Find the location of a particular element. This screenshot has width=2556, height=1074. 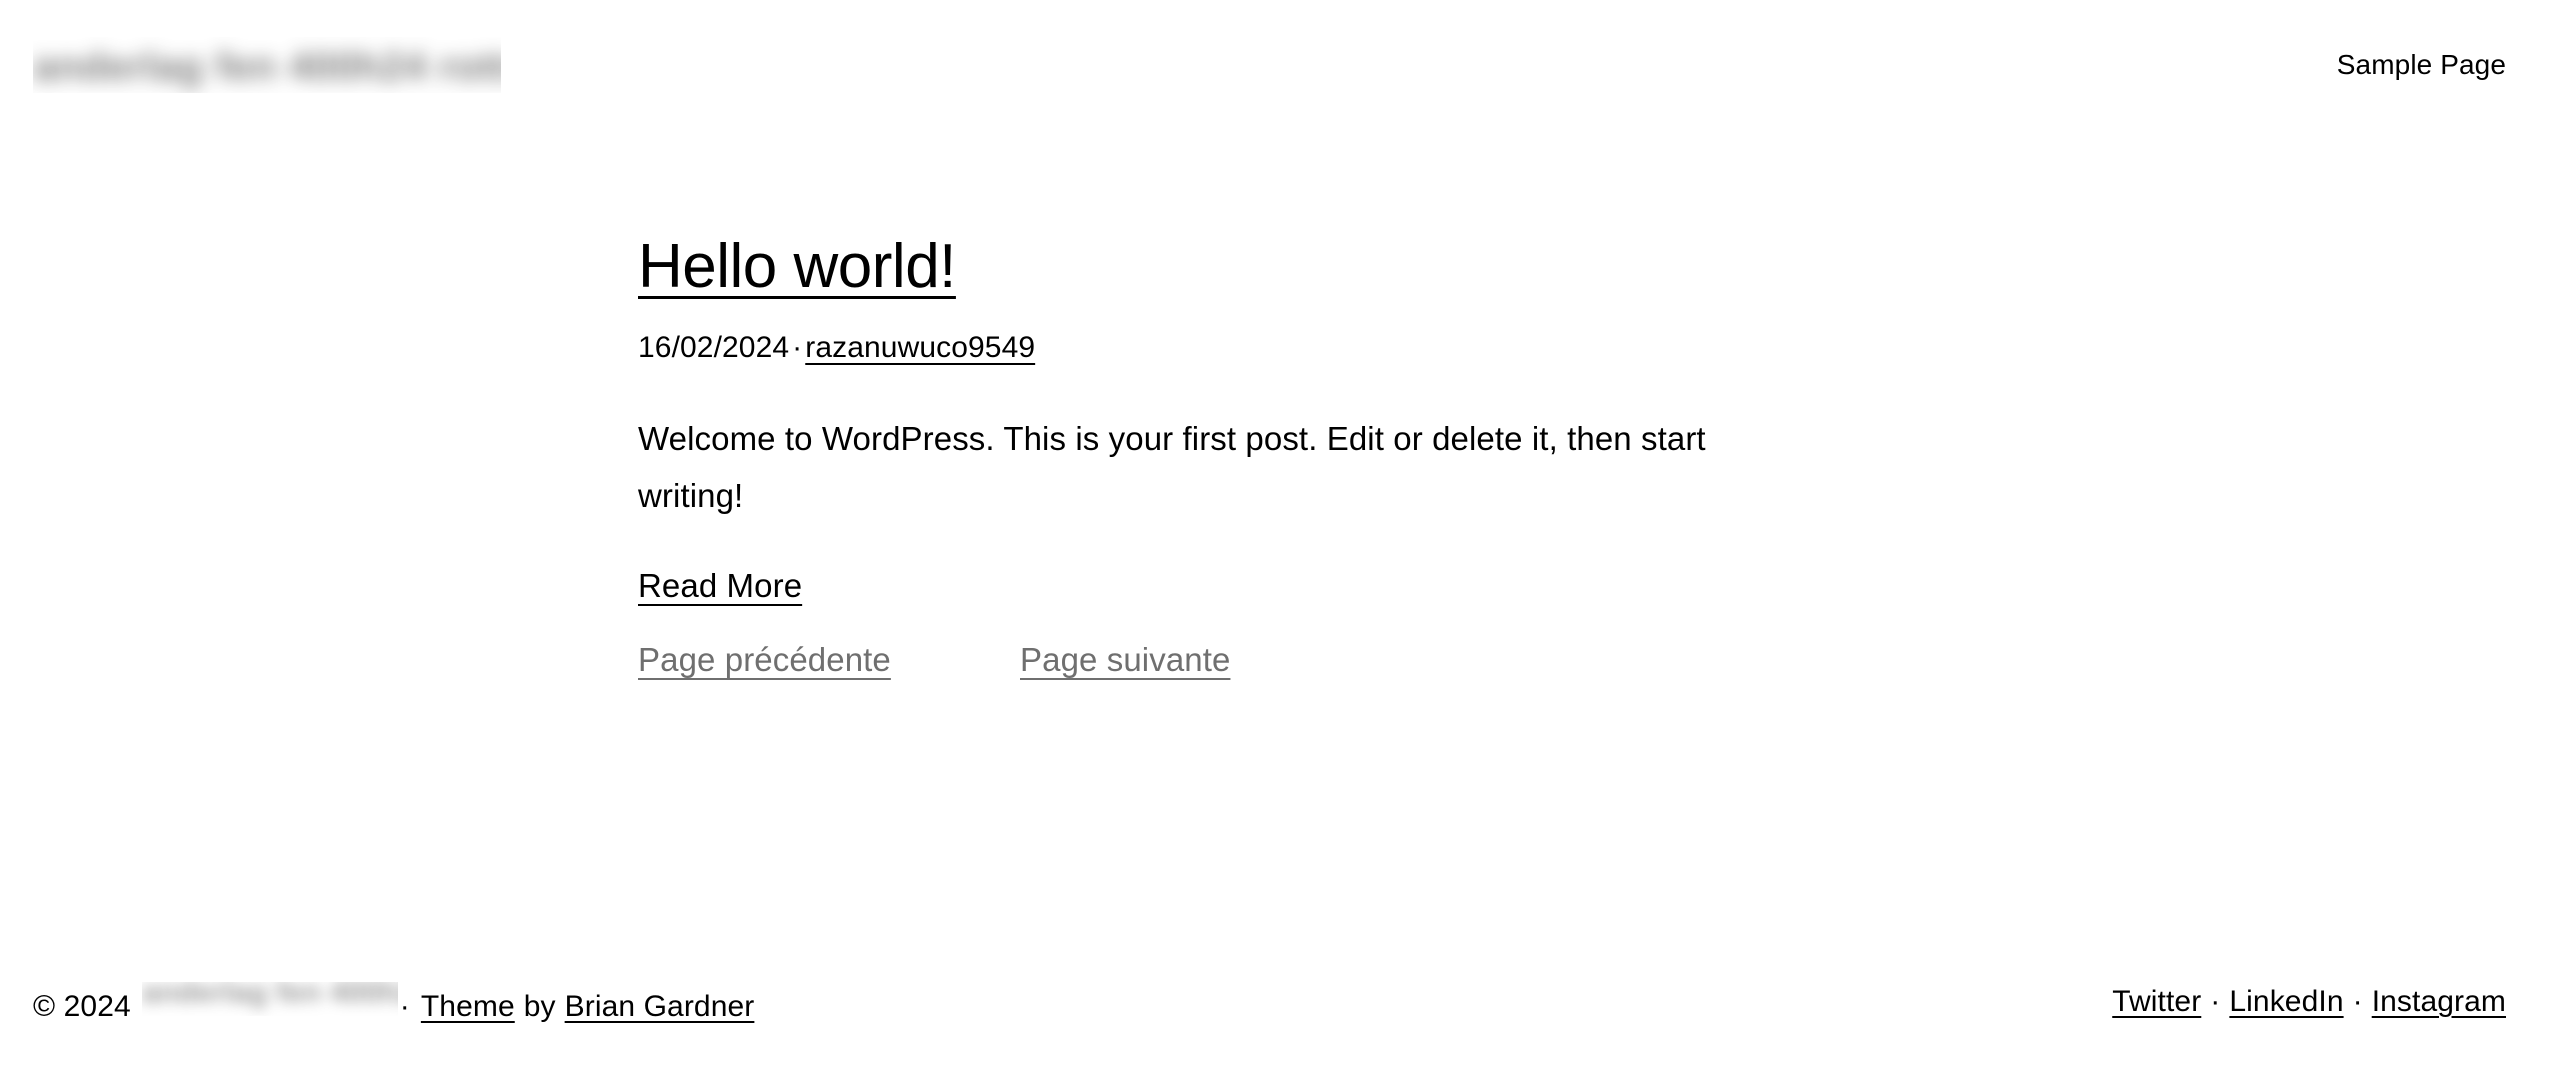

footer-social-links: Twitter · LinkedIn · Instagram is located at coordinates (2309, 1001).